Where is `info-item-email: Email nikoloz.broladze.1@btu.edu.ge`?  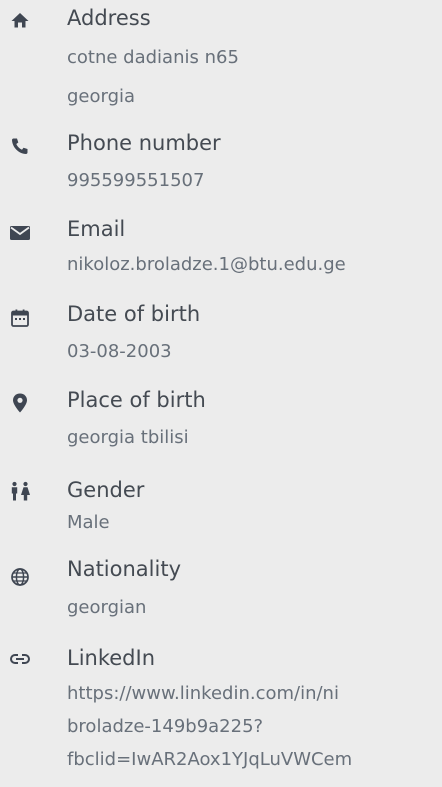 info-item-email: Email nikoloz.broladze.1@btu.edu.ge is located at coordinates (221, 248).